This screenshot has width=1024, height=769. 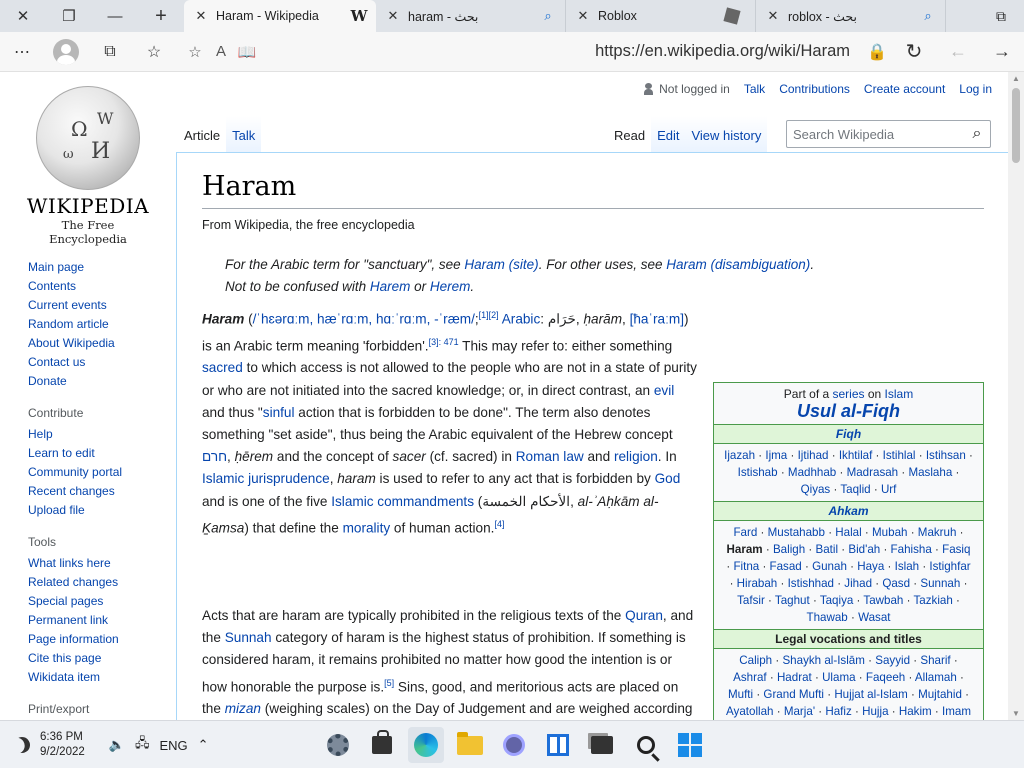 What do you see at coordinates (98, 305) in the screenshot?
I see `sidebar-item-current-events: Current events` at bounding box center [98, 305].